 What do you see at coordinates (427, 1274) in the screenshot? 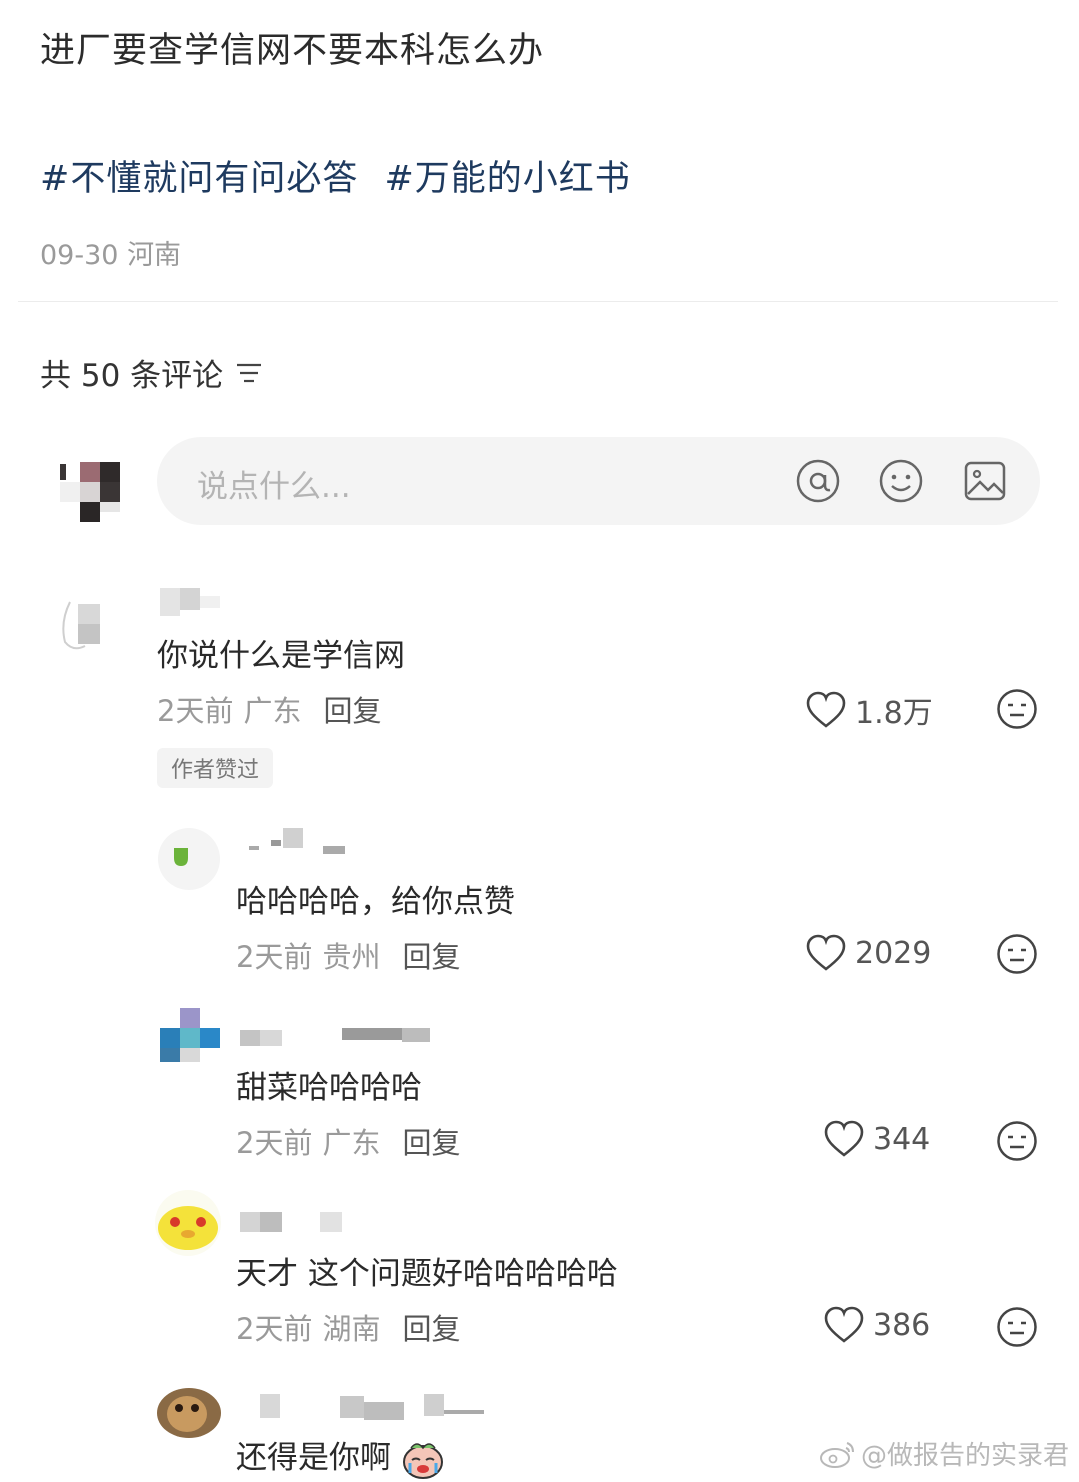
I see `comment-text: 天才 这个问题好哈哈哈哈哈` at bounding box center [427, 1274].